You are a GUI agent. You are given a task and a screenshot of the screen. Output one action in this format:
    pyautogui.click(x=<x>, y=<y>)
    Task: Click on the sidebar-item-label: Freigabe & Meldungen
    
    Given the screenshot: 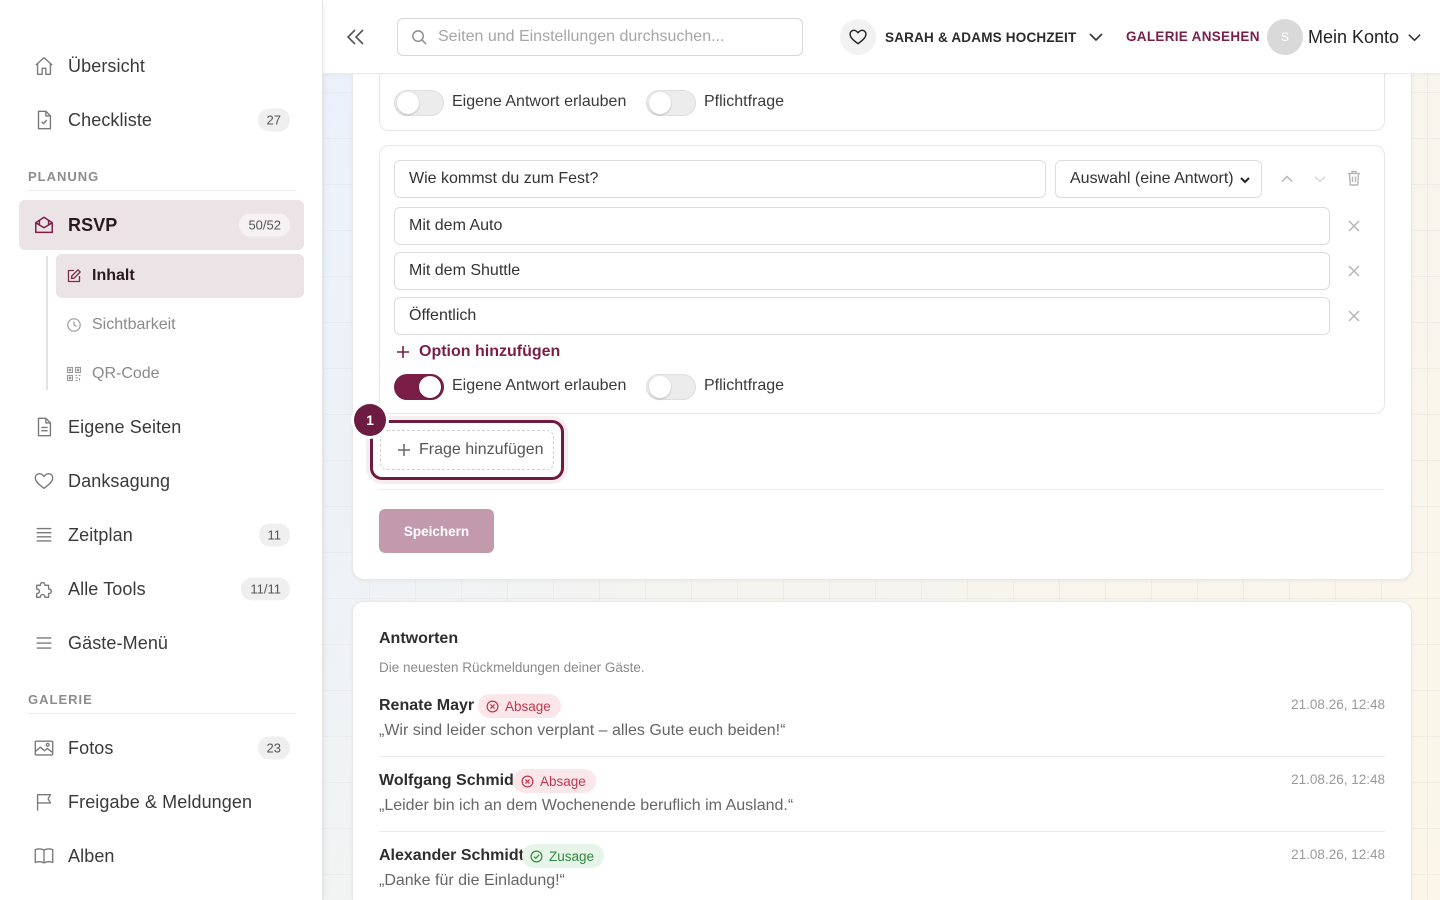 What is the action you would take?
    pyautogui.click(x=160, y=801)
    